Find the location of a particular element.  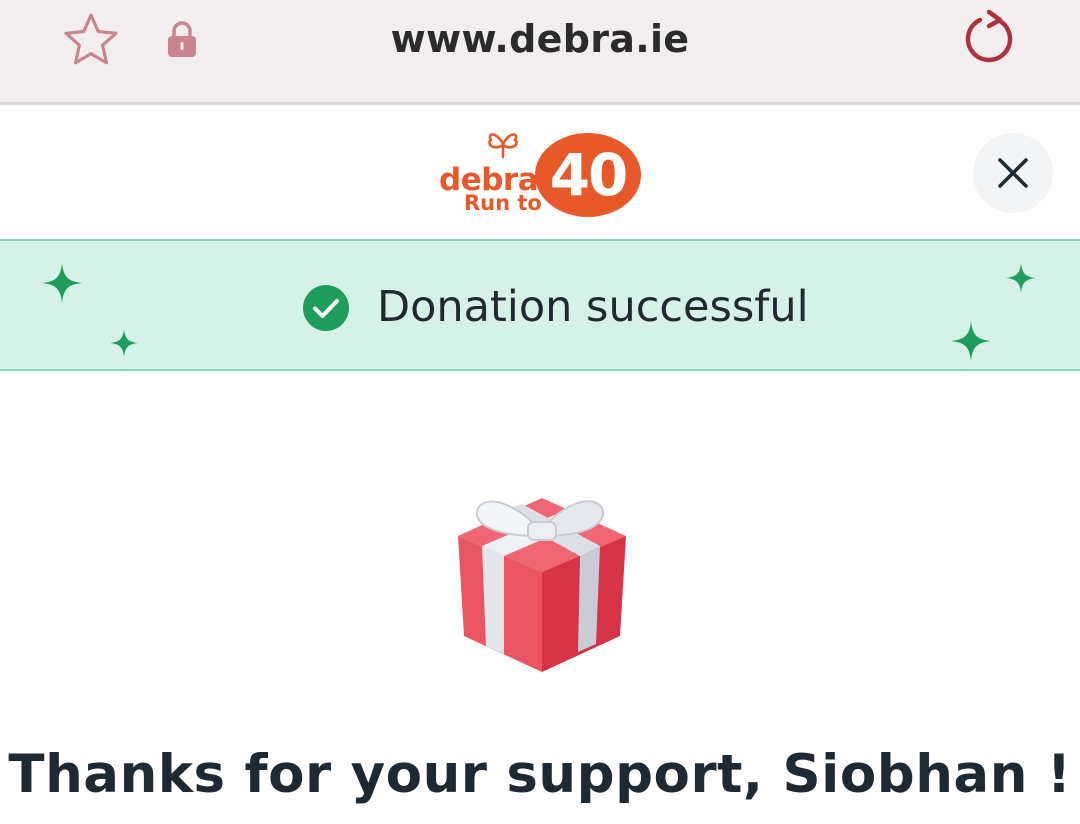

gift-icon is located at coordinates (542, 585).